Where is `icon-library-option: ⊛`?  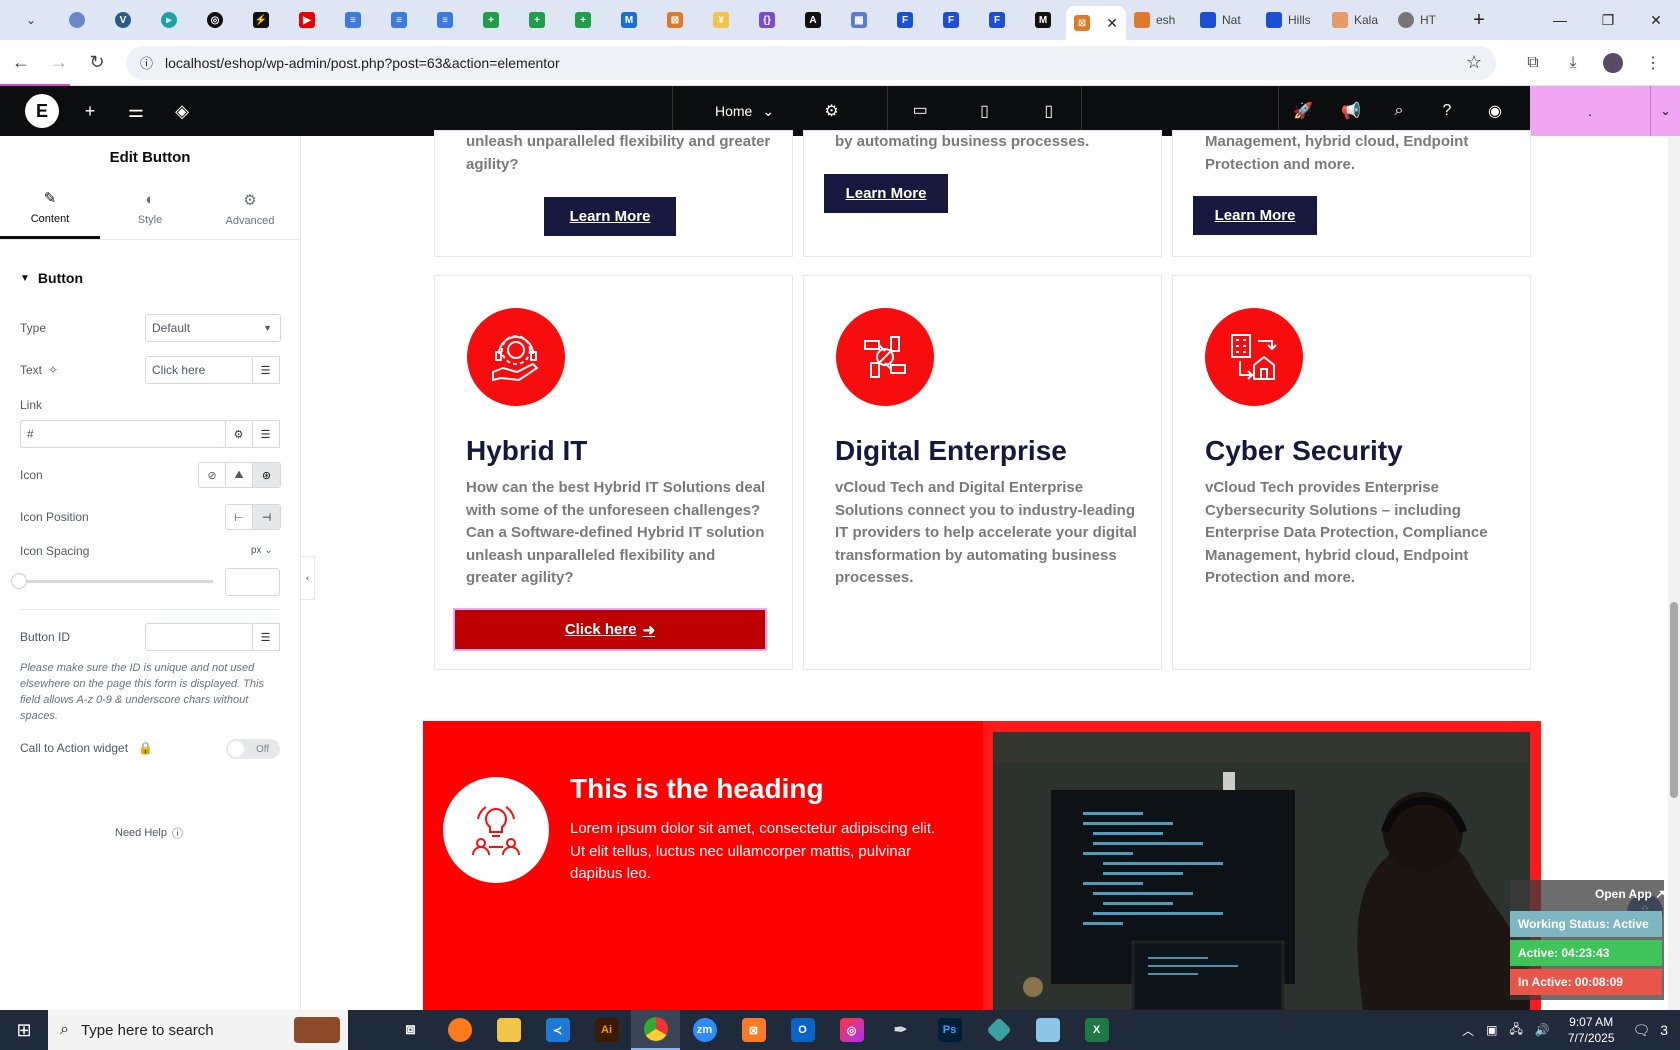
icon-library-option: ⊛ is located at coordinates (266, 475).